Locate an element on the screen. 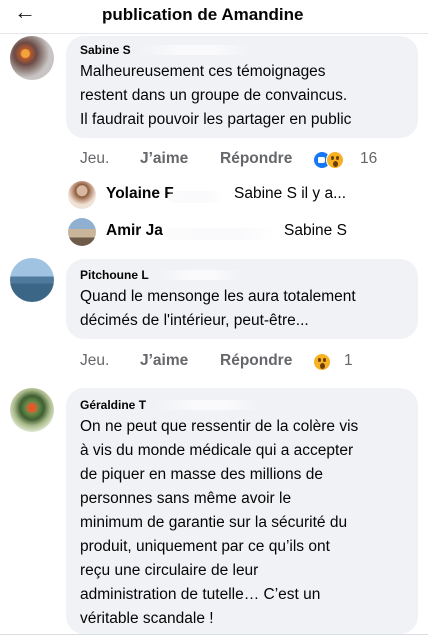 The width and height of the screenshot is (428, 640). comment-author: Pitchoune L is located at coordinates (114, 275).